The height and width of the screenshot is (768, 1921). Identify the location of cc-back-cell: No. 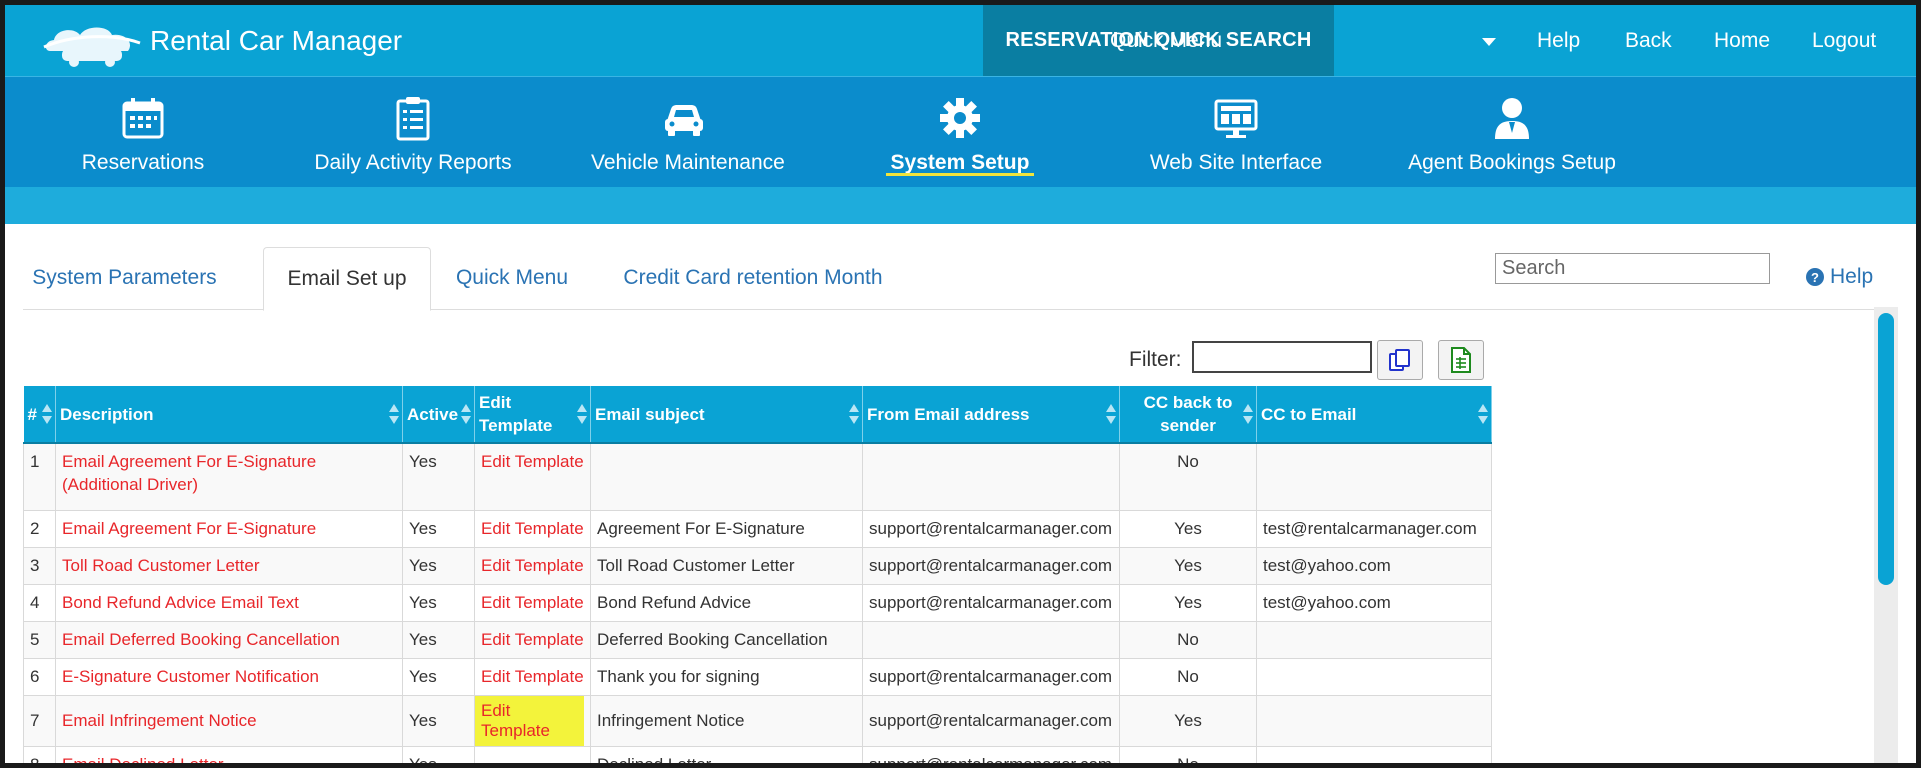
(1188, 754).